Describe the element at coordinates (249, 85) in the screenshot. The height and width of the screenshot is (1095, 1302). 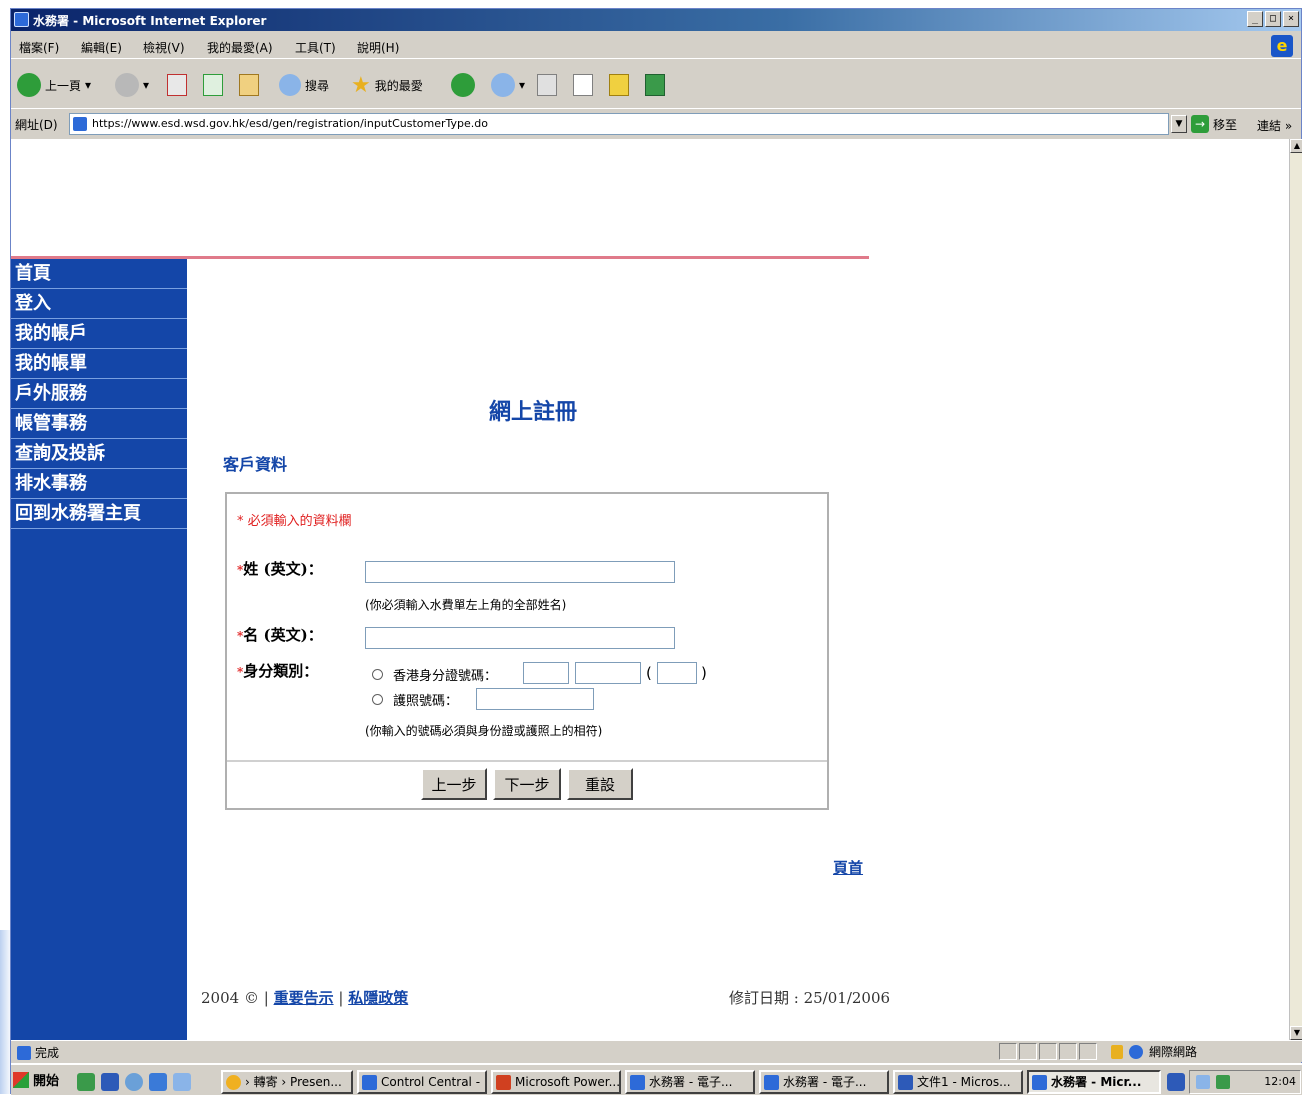
I see `home-button` at that location.